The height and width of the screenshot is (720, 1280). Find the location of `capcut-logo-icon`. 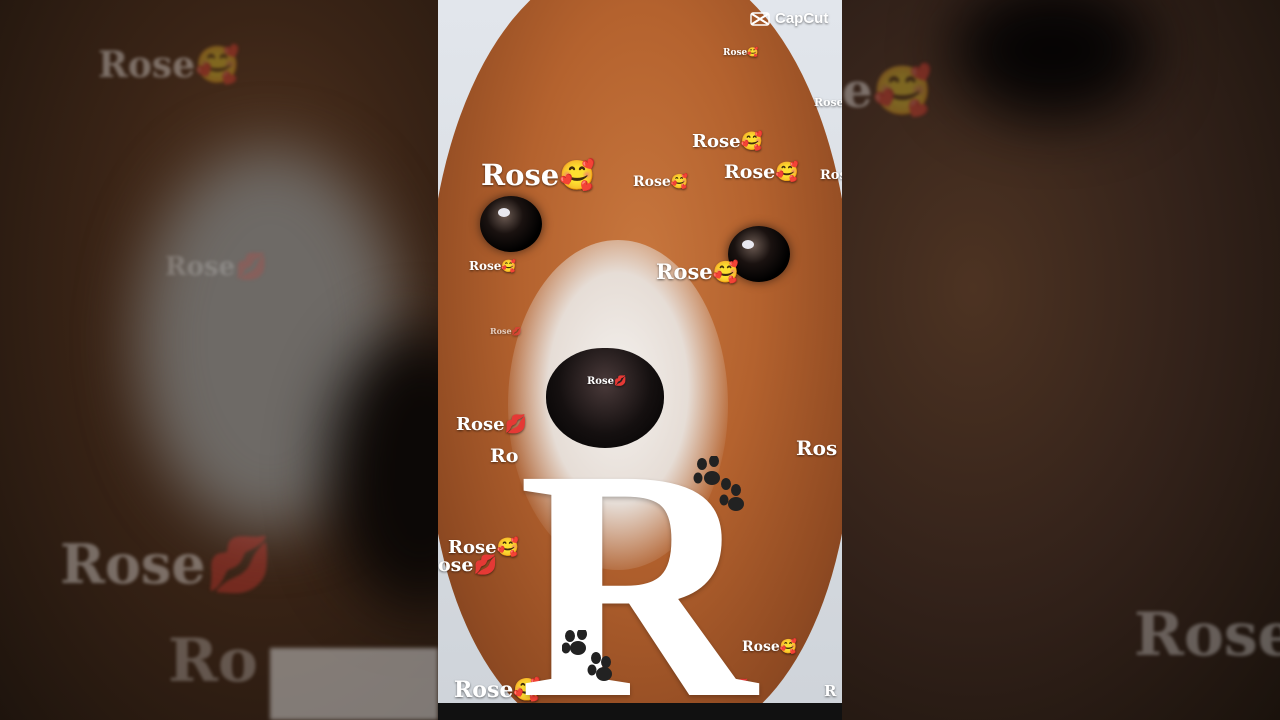

capcut-logo-icon is located at coordinates (760, 18).